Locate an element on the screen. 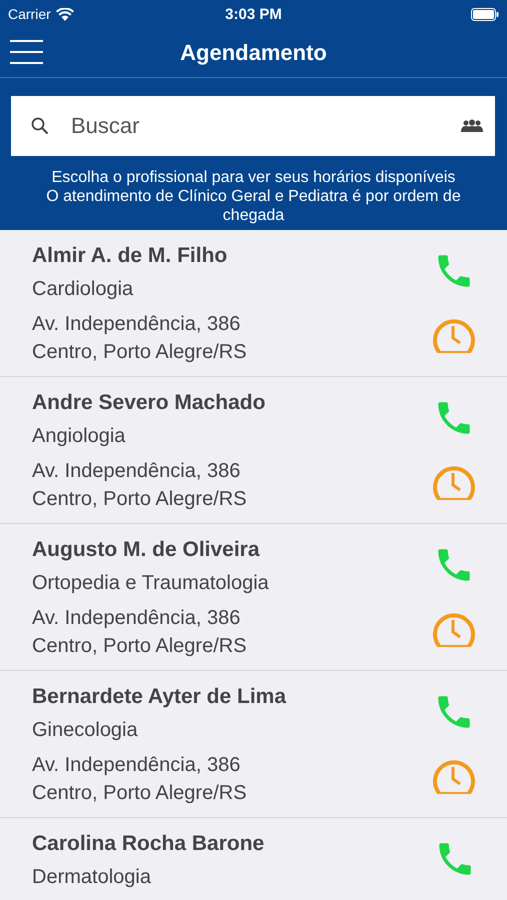 Image resolution: width=507 pixels, height=900 pixels. battery-icon is located at coordinates (485, 14).